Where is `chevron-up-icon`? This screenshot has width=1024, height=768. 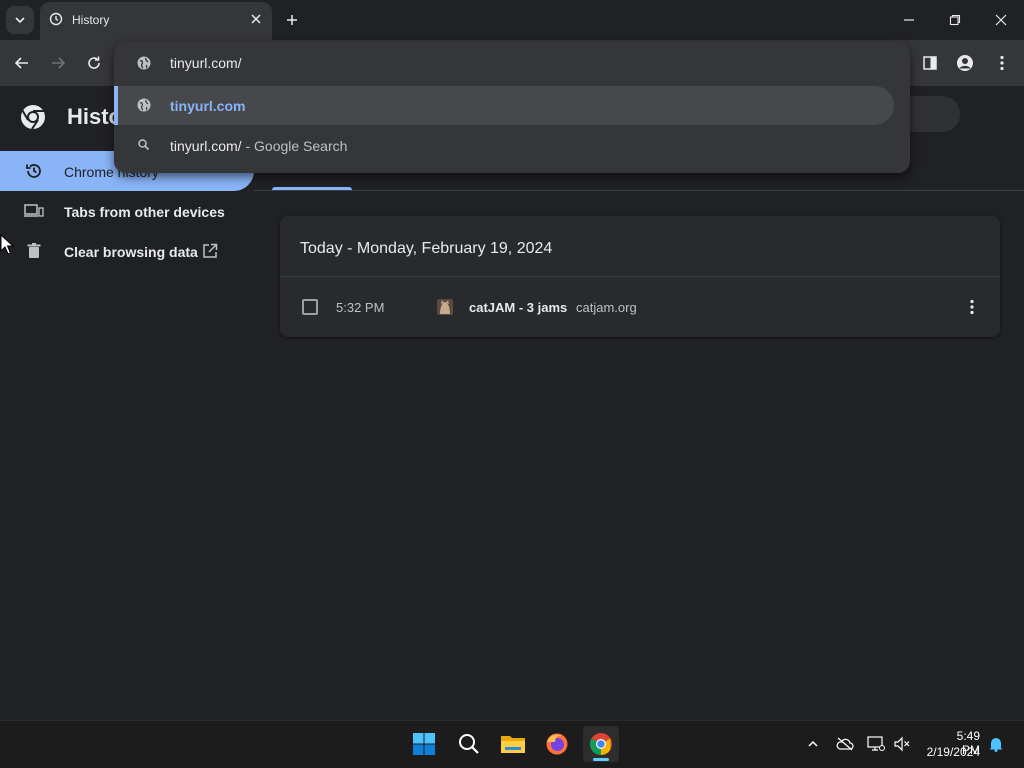
chevron-up-icon is located at coordinates (813, 743).